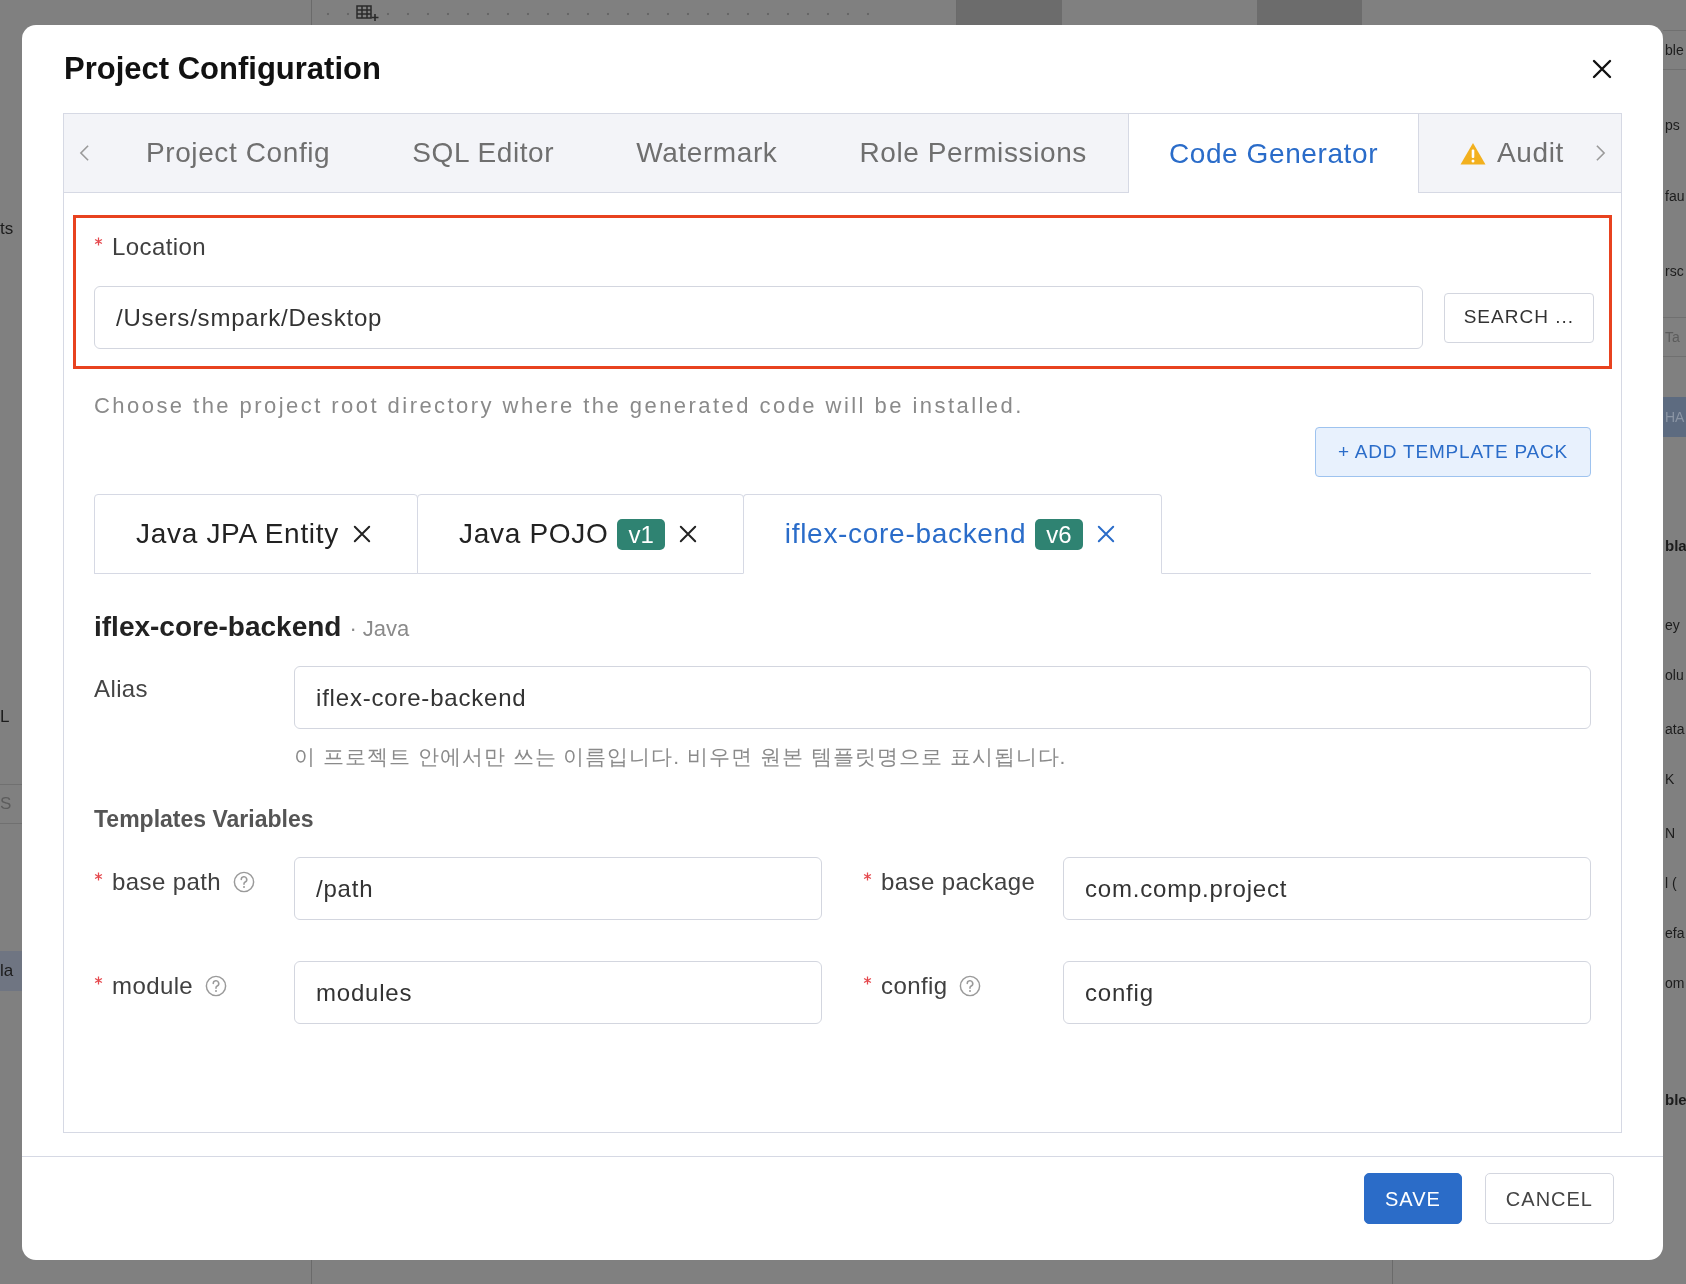 This screenshot has height=1284, width=1686. I want to click on panel-text: K, so click(1670, 779).